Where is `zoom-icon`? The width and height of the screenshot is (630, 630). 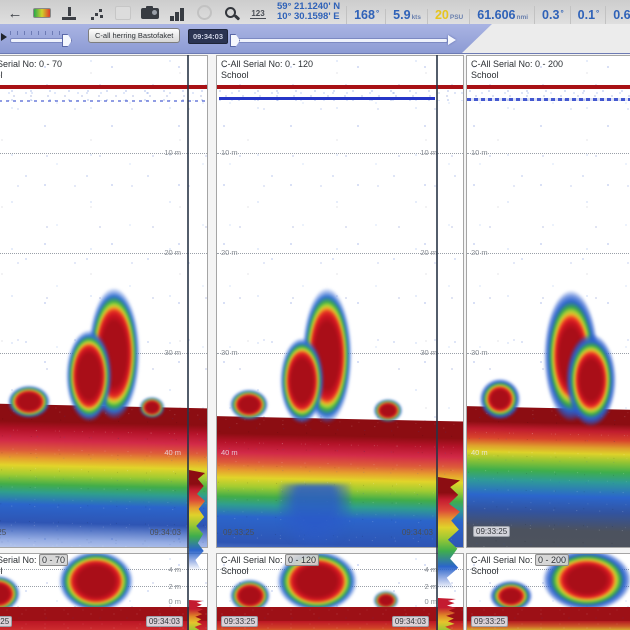
zoom-icon is located at coordinates (231, 13).